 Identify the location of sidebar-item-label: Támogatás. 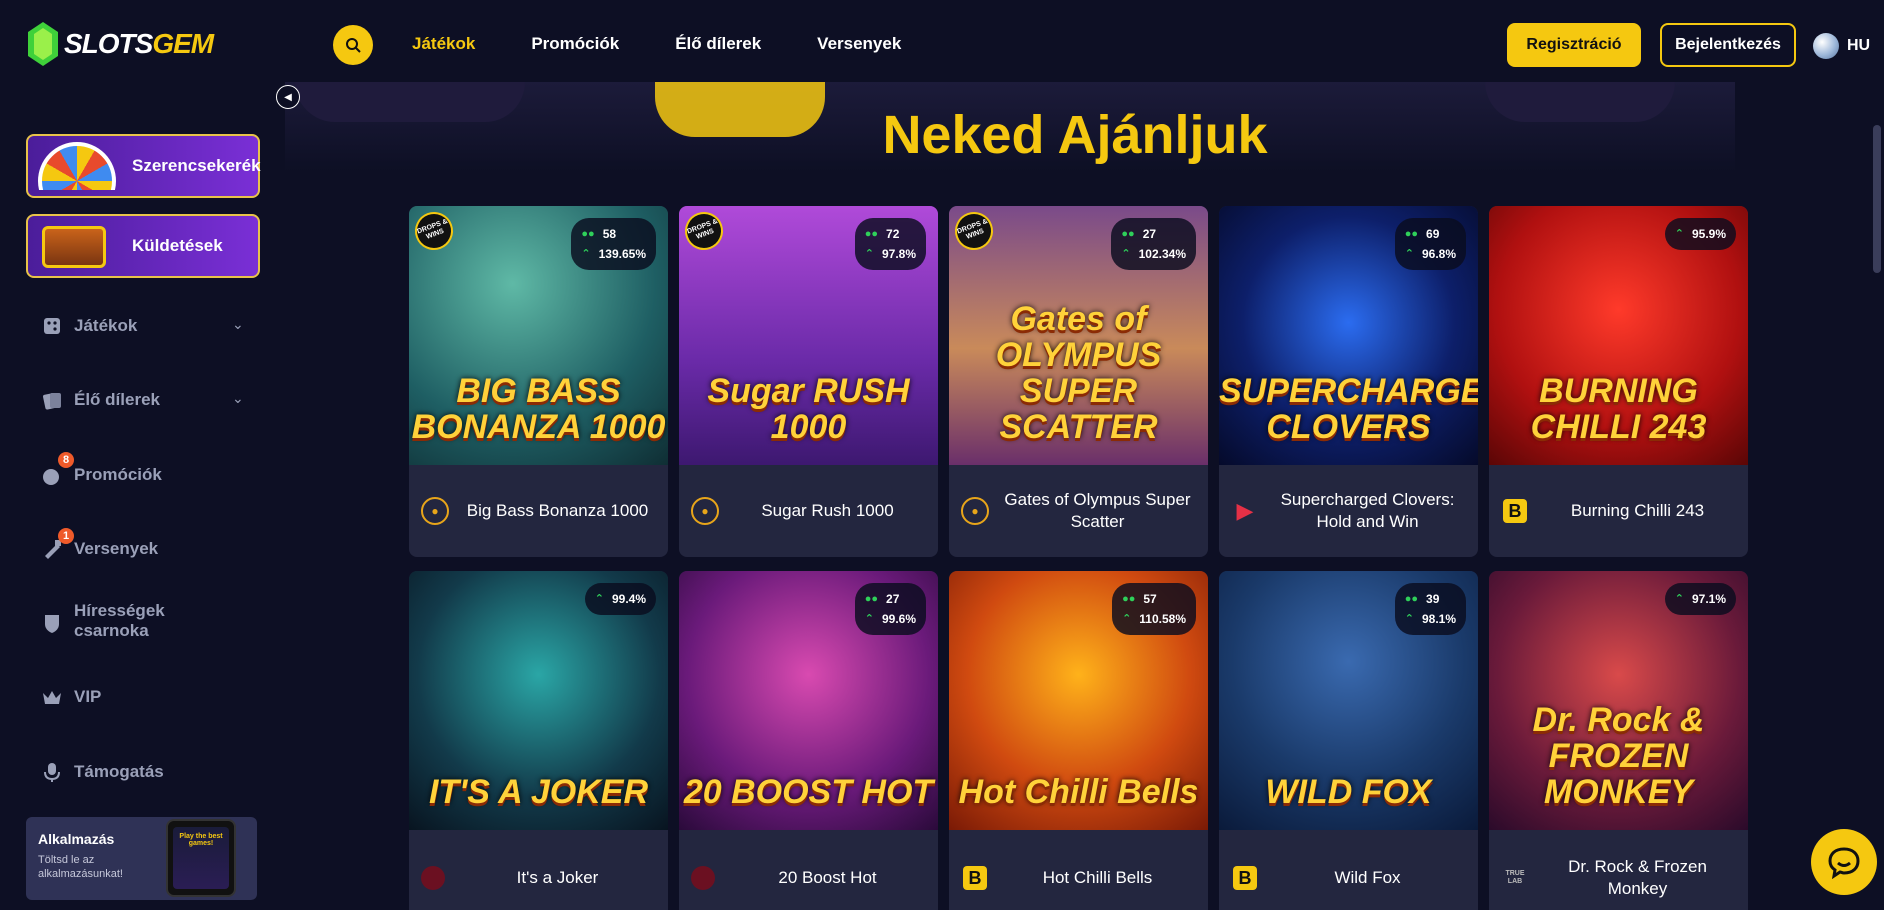
(119, 771).